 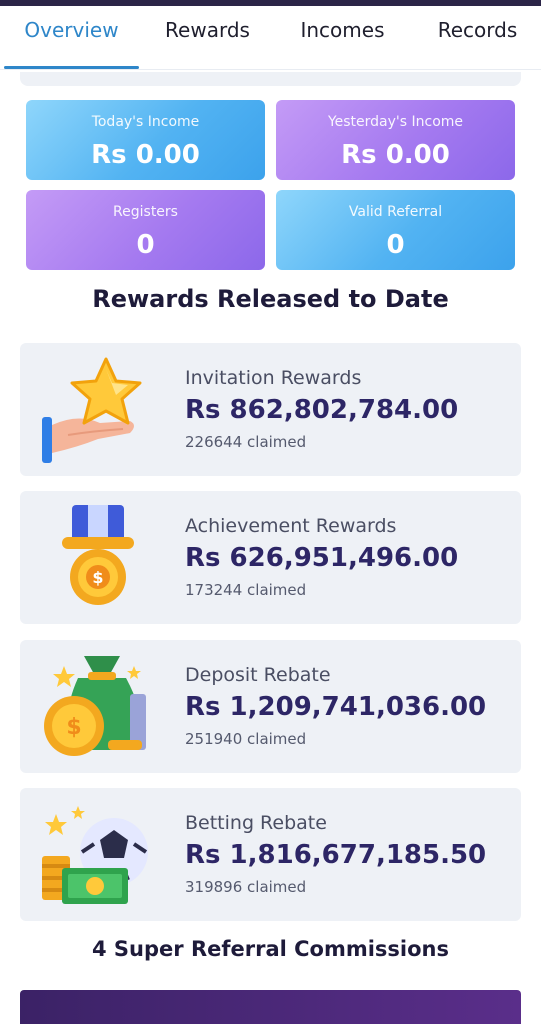 I want to click on valid-referral-card: Valid Referral 0, so click(x=395, y=230).